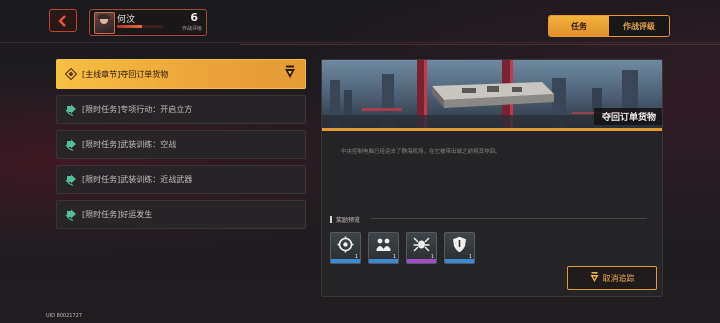 Image resolution: width=720 pixels, height=323 pixels. Describe the element at coordinates (509, 218) in the screenshot. I see `rewards-header-divider` at that location.